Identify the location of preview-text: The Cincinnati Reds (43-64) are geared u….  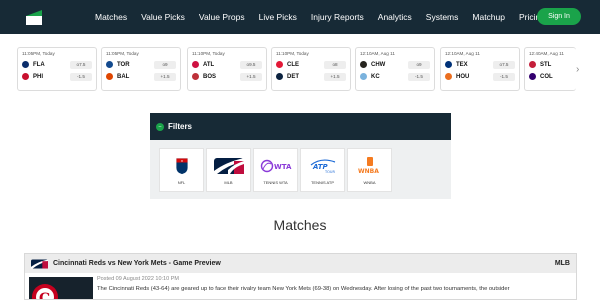
(303, 289).